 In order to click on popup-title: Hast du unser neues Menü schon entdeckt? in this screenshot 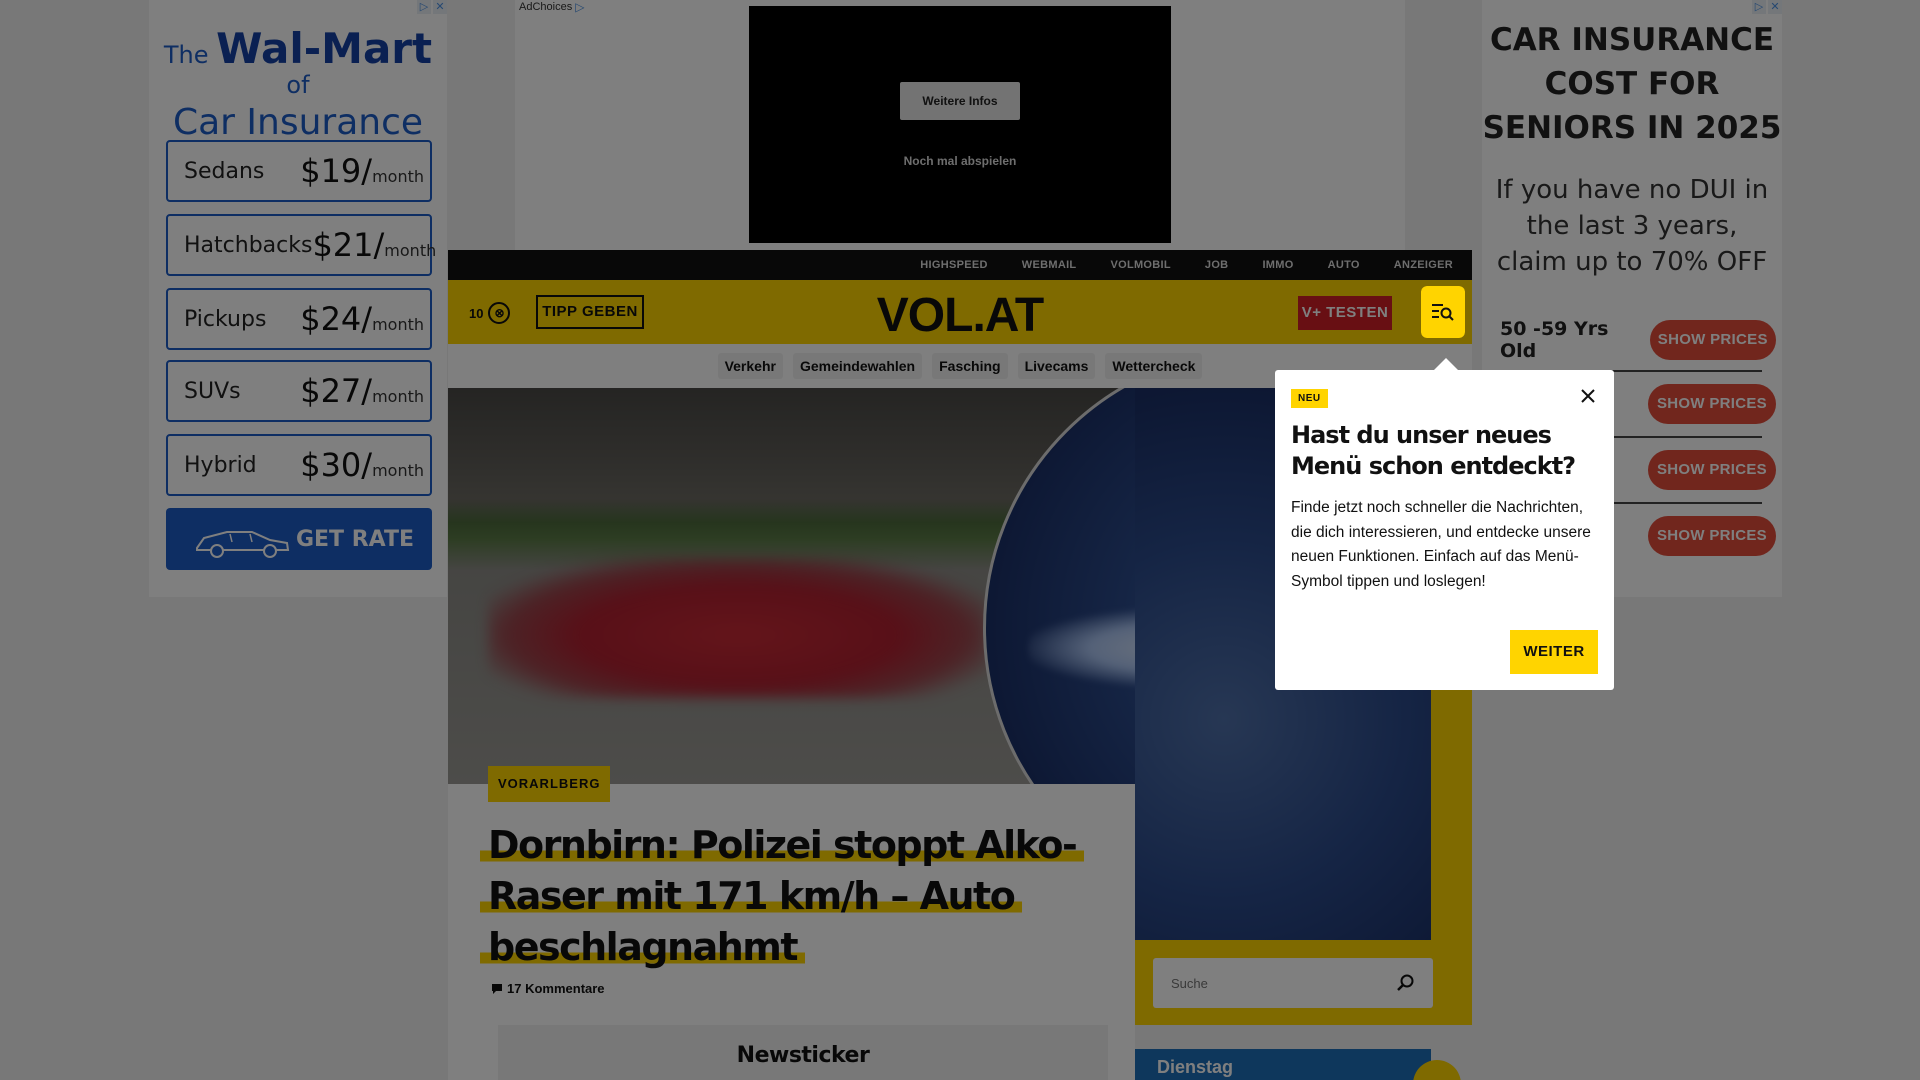, I will do `click(1433, 450)`.